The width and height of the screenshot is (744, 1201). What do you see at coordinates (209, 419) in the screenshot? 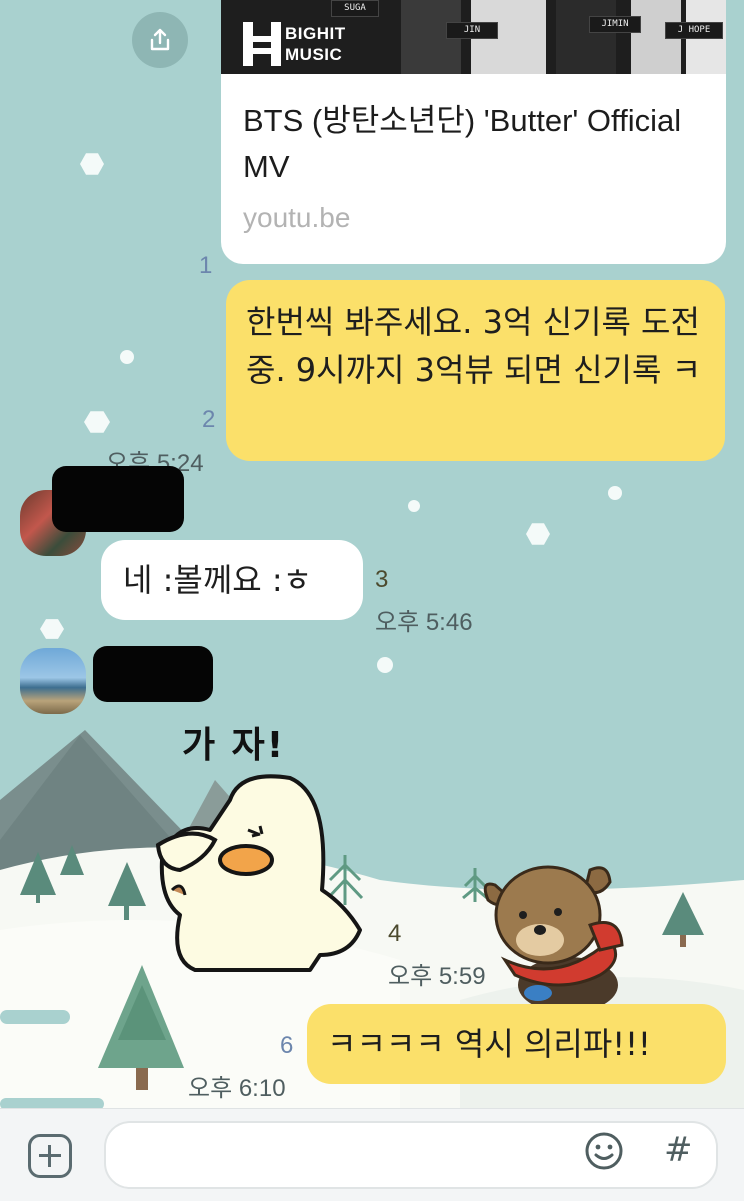
I see `unread-count: 2` at bounding box center [209, 419].